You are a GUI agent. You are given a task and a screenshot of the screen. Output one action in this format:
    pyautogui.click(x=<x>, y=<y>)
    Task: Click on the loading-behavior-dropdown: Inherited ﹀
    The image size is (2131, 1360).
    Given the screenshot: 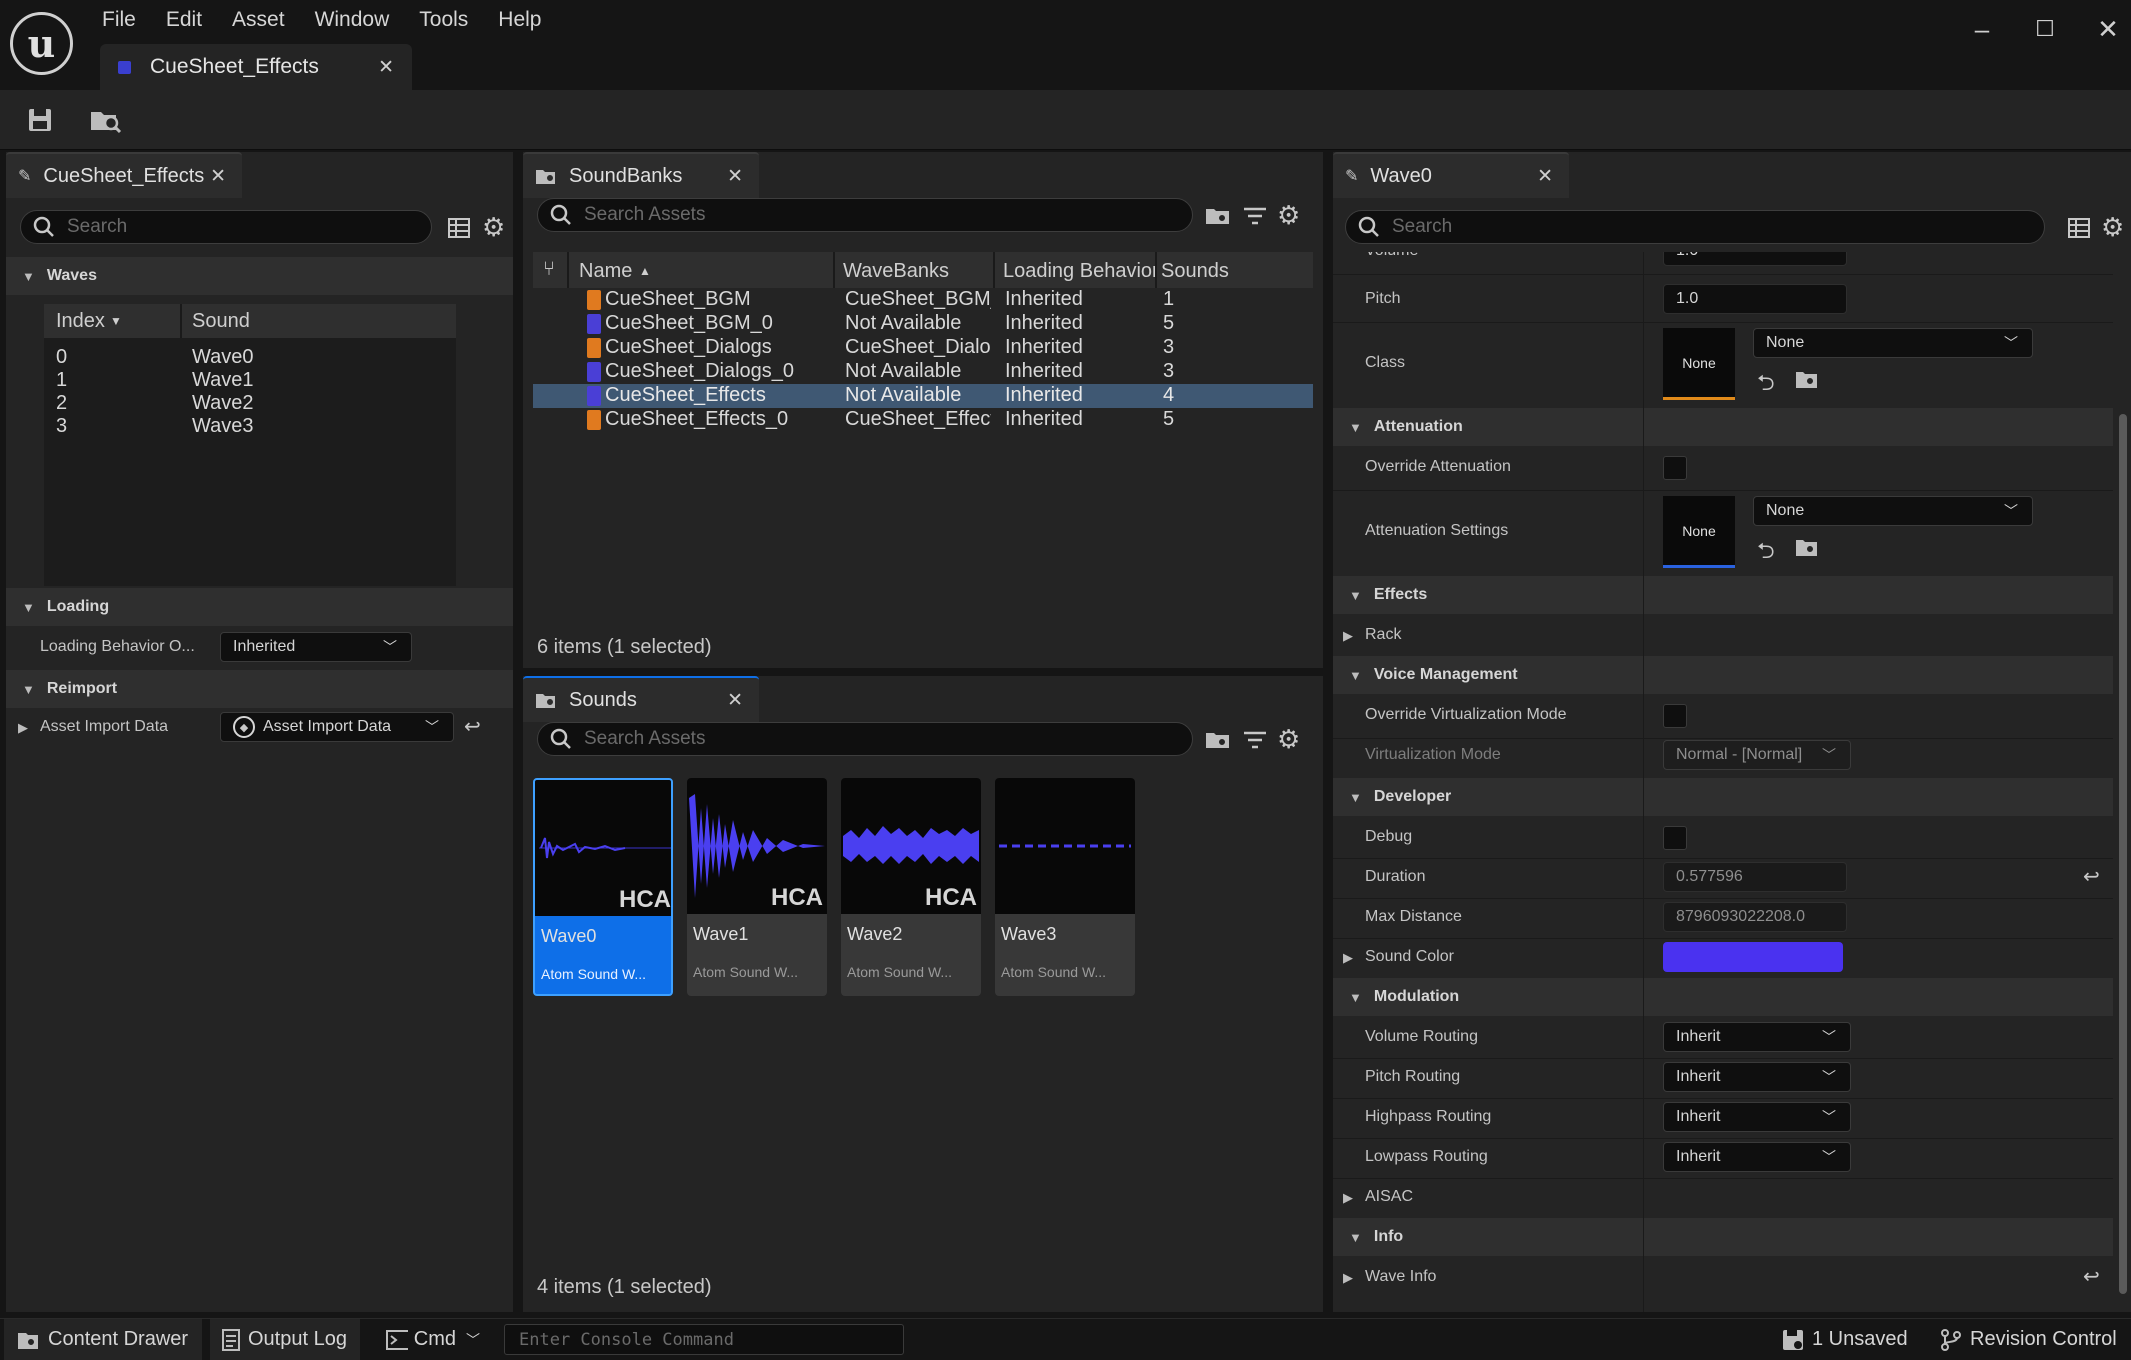 What is the action you would take?
    pyautogui.click(x=316, y=647)
    